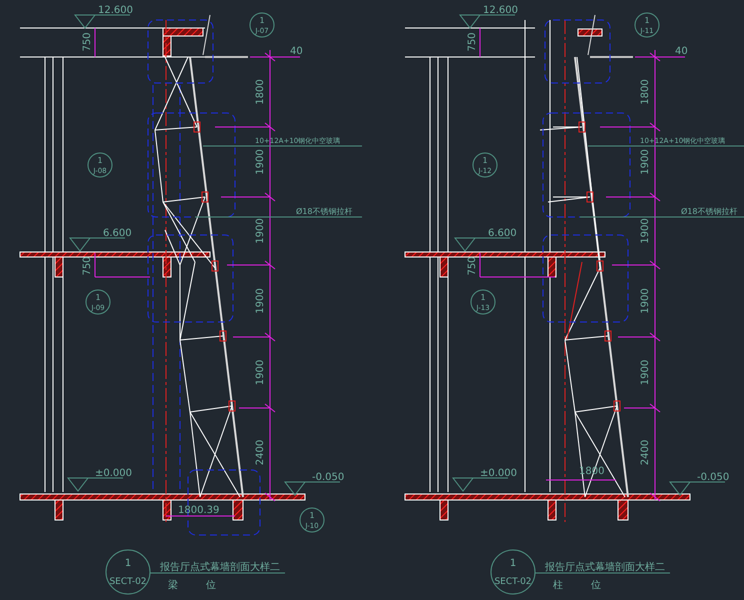 The image size is (744, 600). I want to click on dimension-label: 1800.39, so click(199, 510).